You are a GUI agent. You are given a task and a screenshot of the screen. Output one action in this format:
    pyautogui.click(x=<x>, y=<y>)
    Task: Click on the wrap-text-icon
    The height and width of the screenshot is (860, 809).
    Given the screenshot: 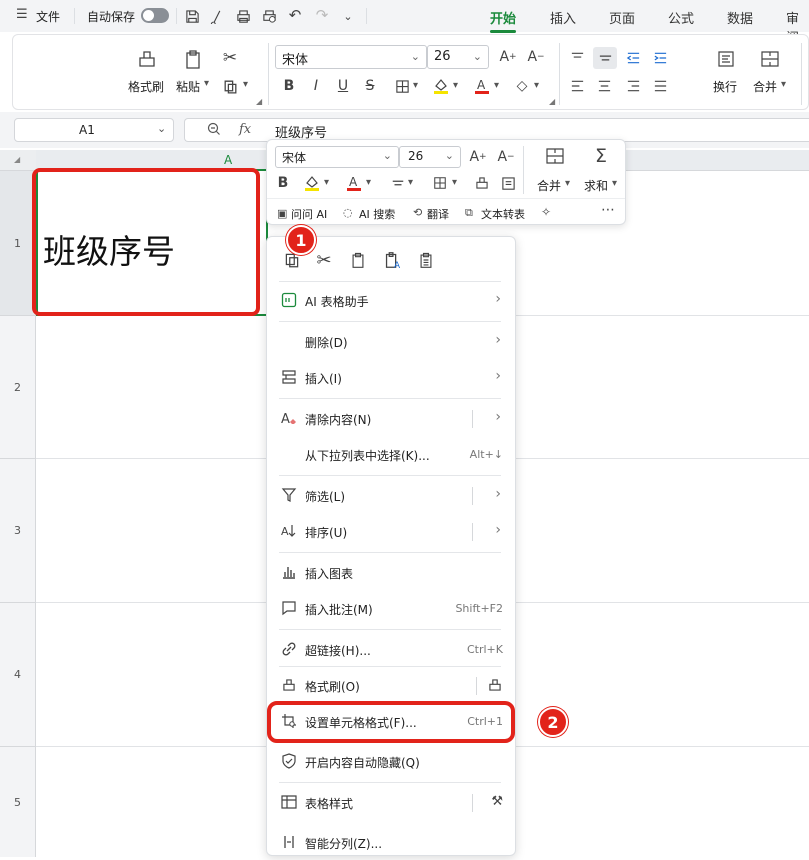 What is the action you would take?
    pyautogui.click(x=726, y=59)
    